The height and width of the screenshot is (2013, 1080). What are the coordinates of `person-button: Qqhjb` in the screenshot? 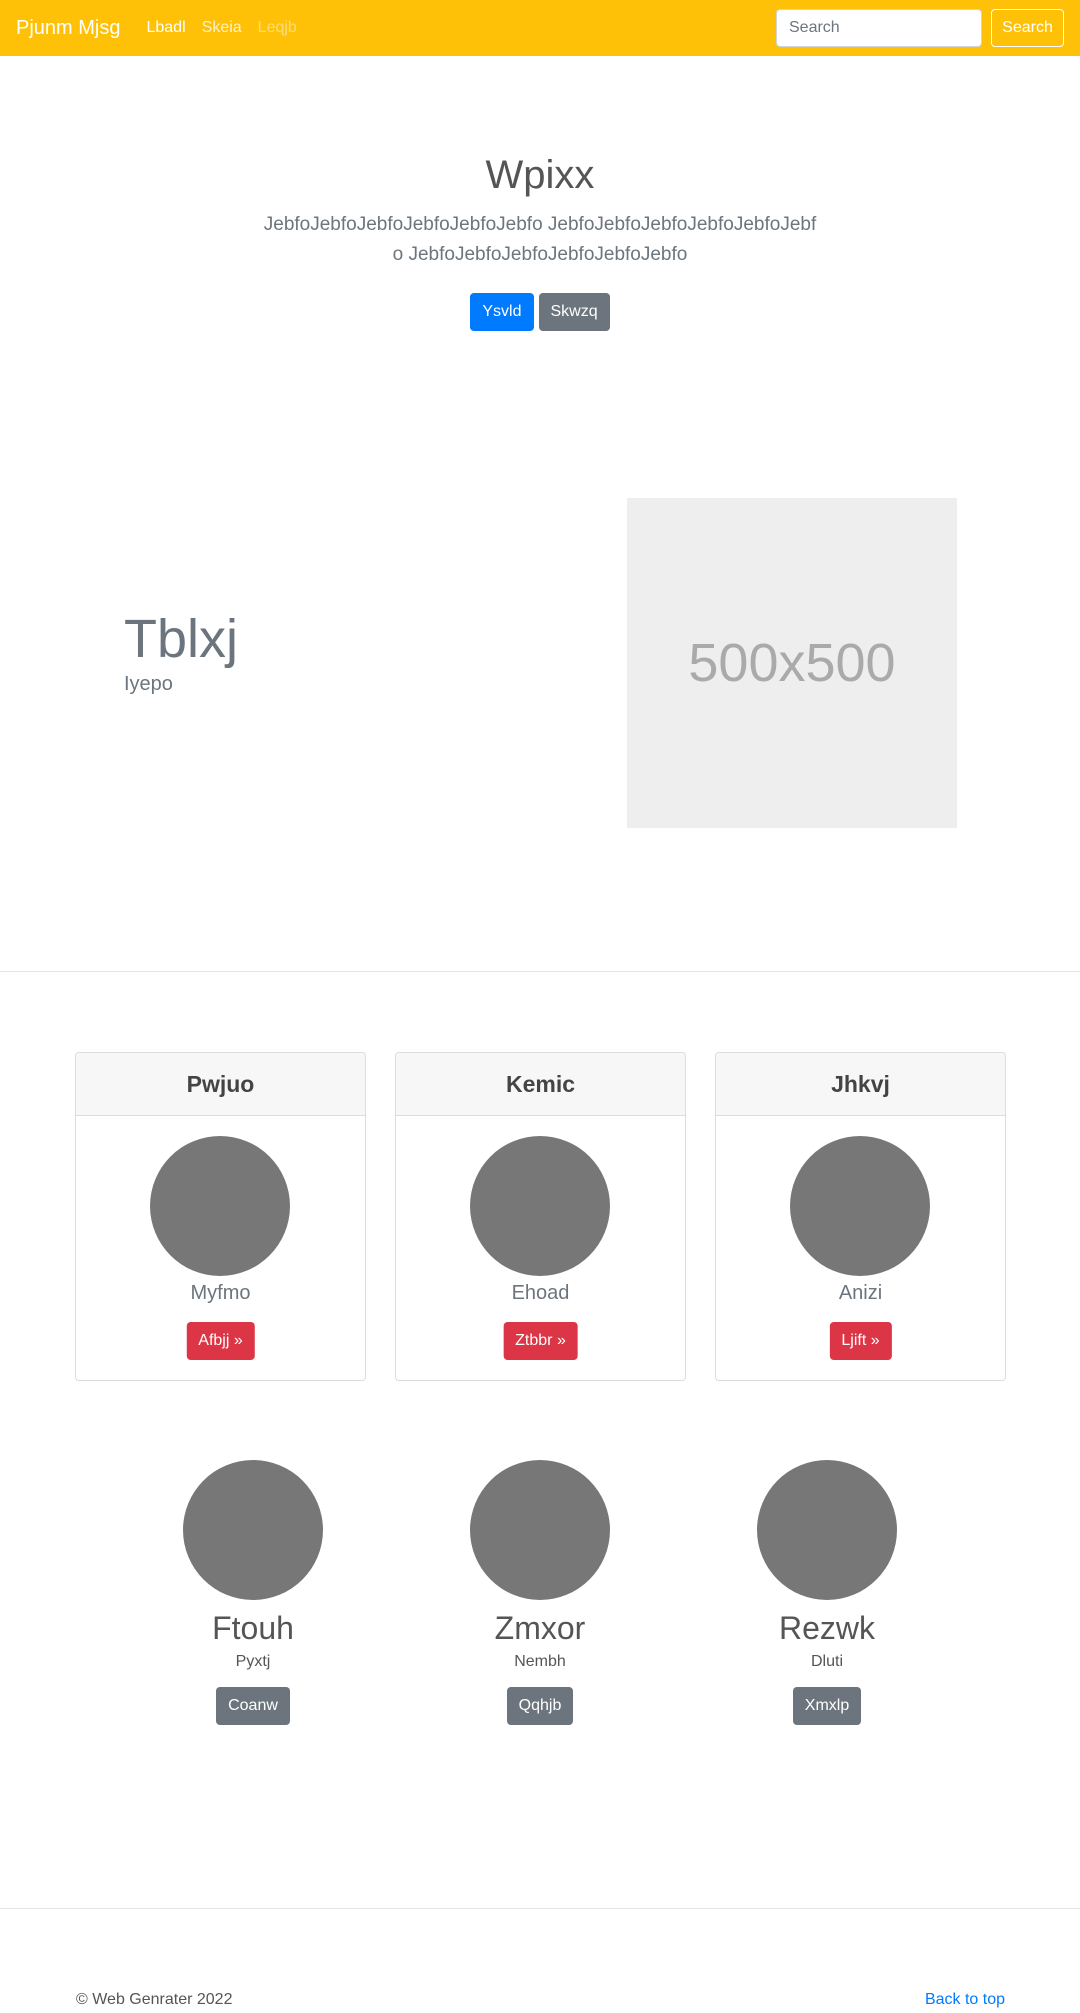 It's located at (540, 1706).